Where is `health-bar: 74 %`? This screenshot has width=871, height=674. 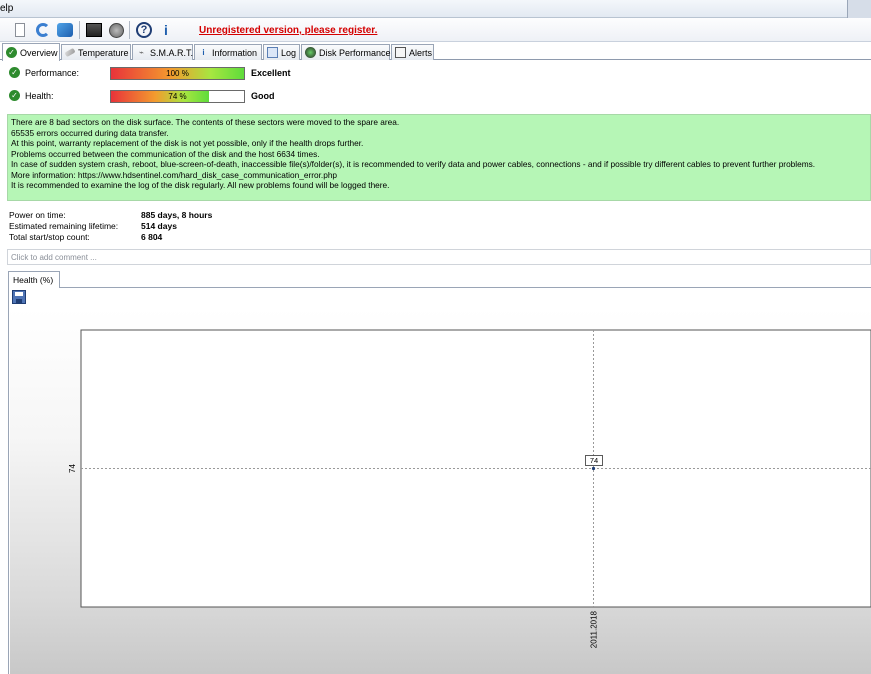 health-bar: 74 % is located at coordinates (177, 96).